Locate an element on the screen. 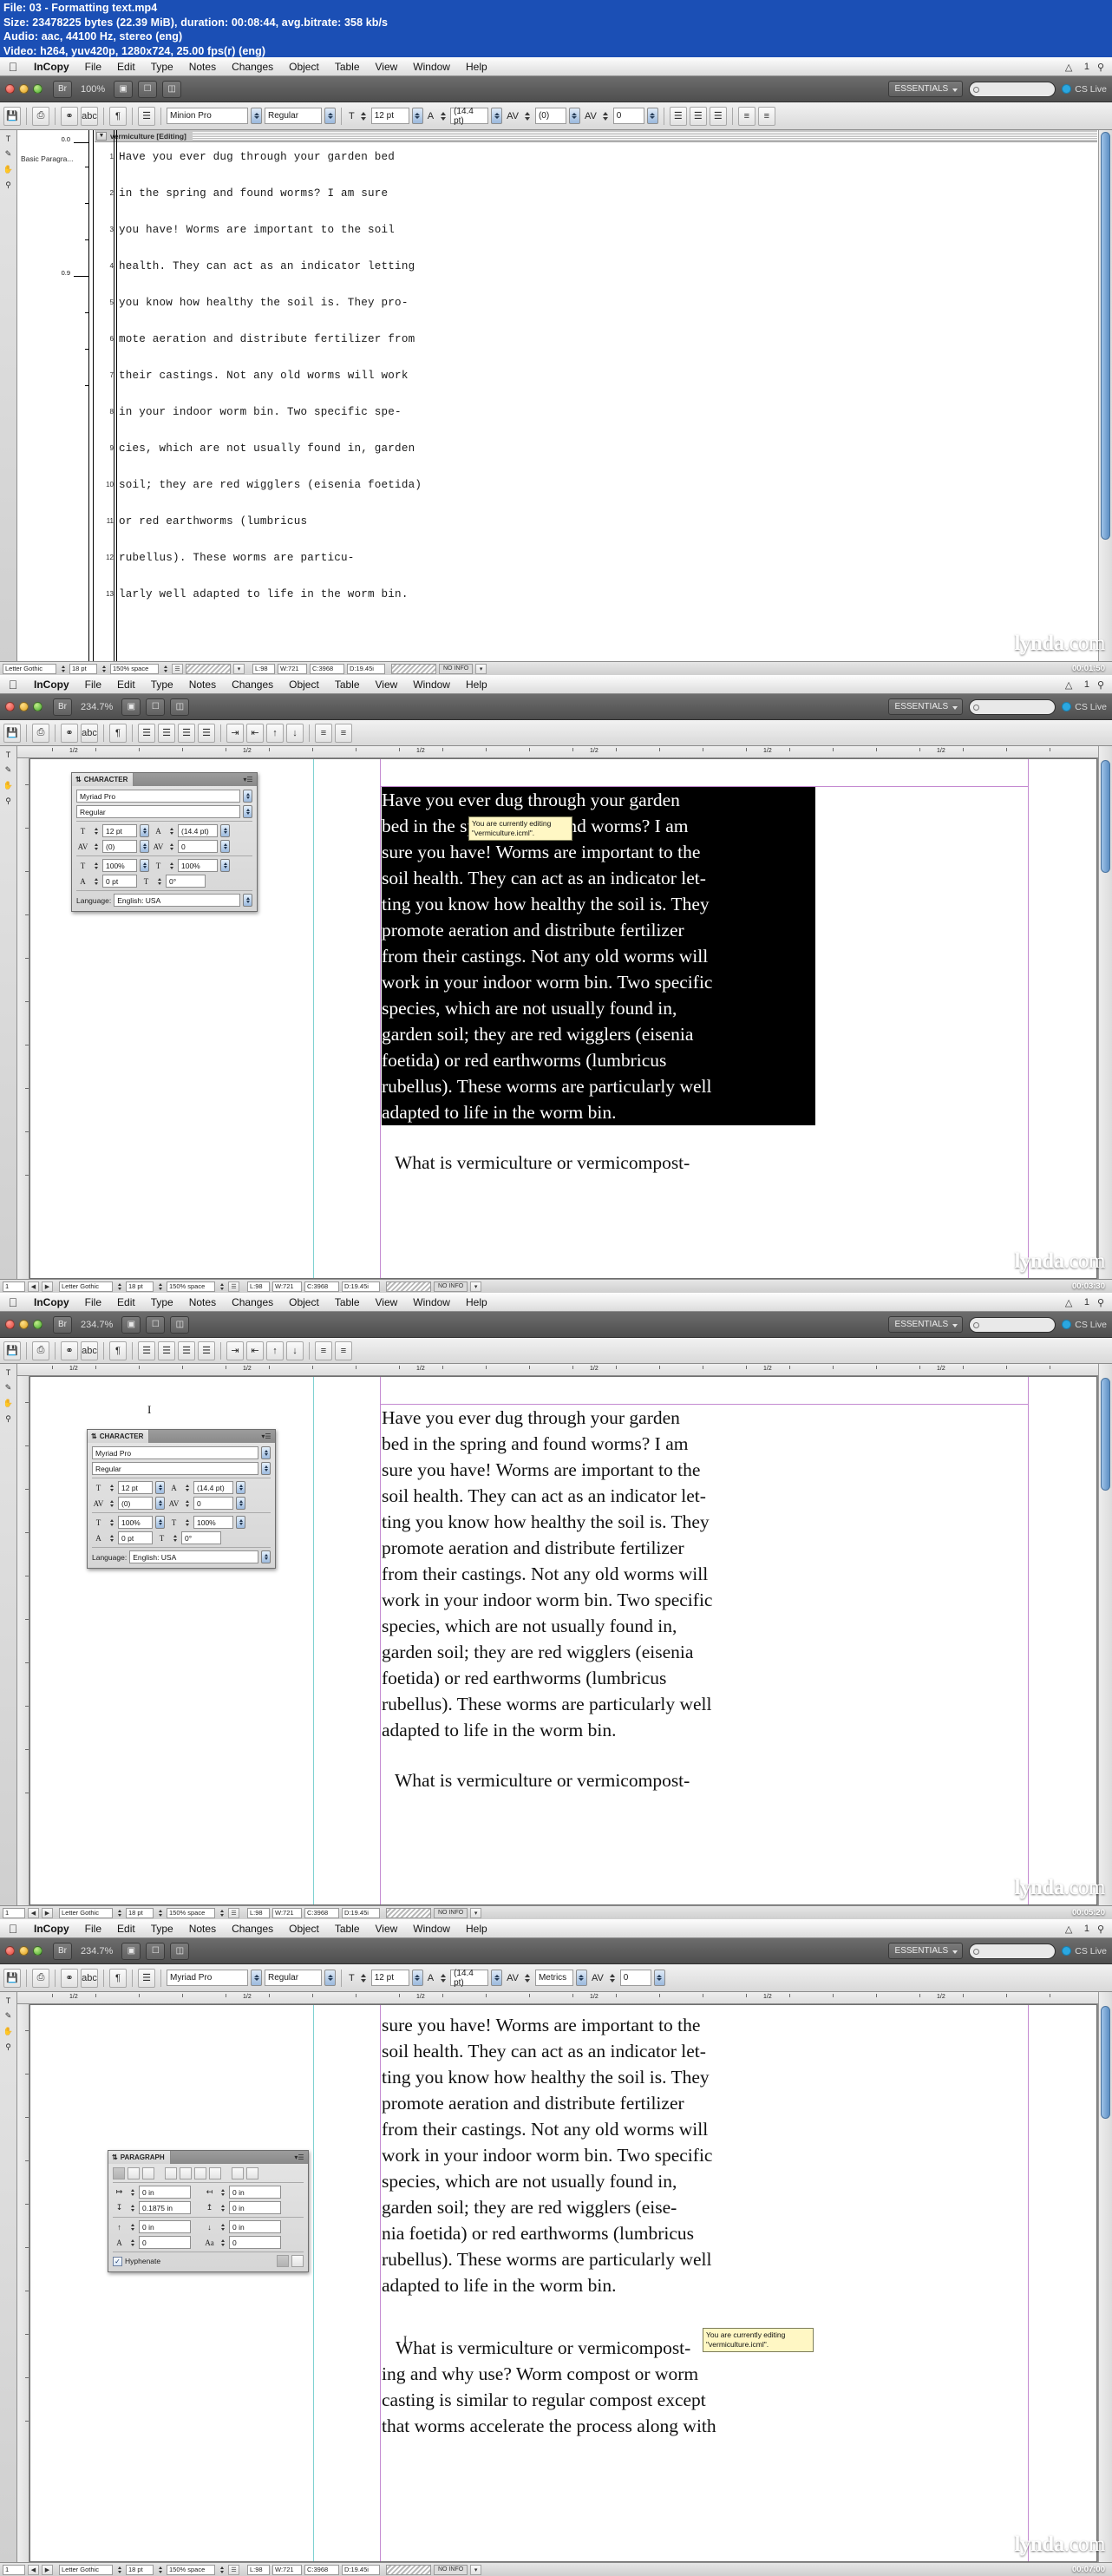  note-tool-icon: ✎ is located at coordinates (8, 1387).